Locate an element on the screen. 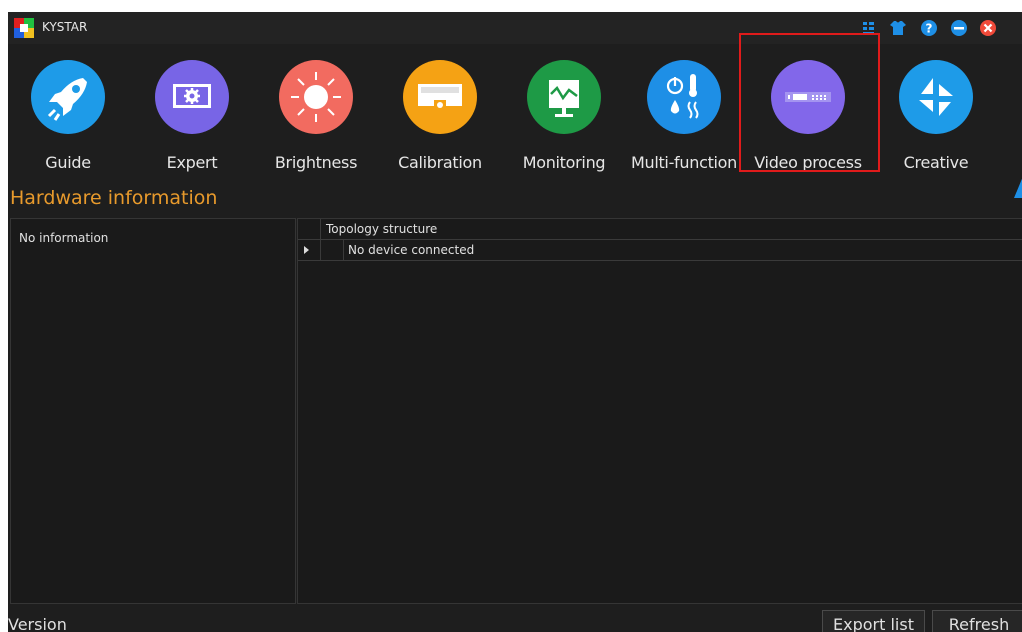 The height and width of the screenshot is (632, 1022). brightness-circle is located at coordinates (316, 97).